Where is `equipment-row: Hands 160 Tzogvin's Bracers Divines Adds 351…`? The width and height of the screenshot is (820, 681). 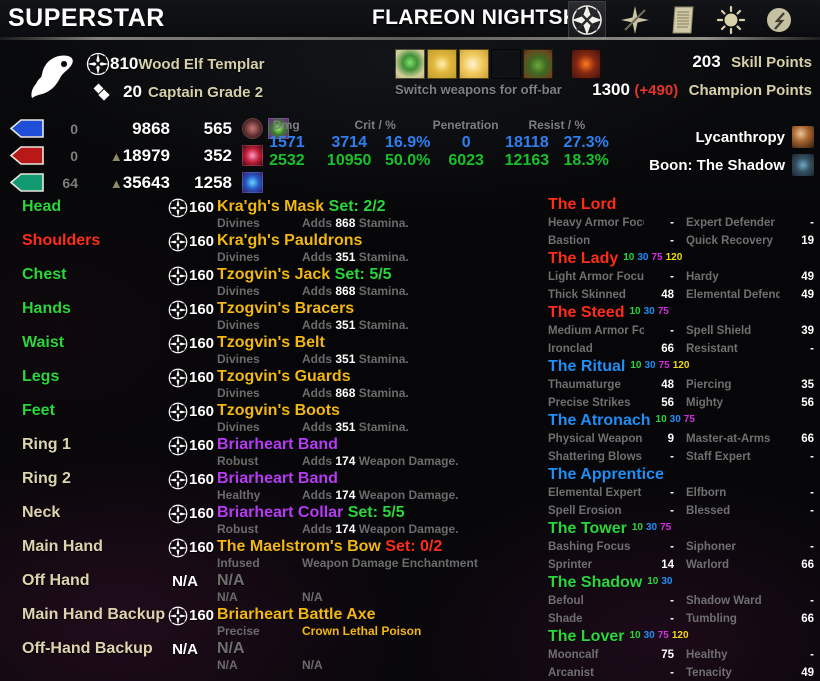
equipment-row: Hands 160 Tzogvin's Bracers Divines Adds 351… is located at coordinates (272, 315).